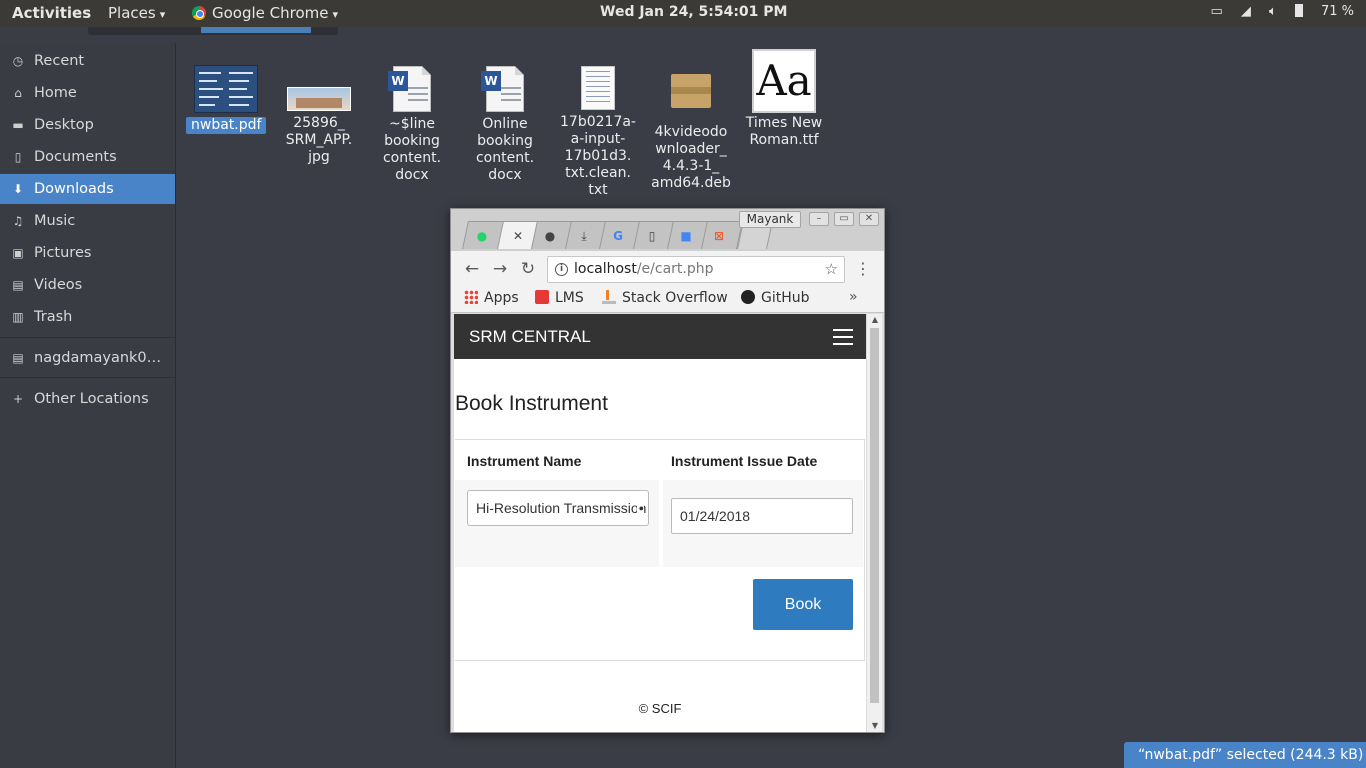  Describe the element at coordinates (853, 297) in the screenshot. I see `bookmarks-overflow-button: »` at that location.